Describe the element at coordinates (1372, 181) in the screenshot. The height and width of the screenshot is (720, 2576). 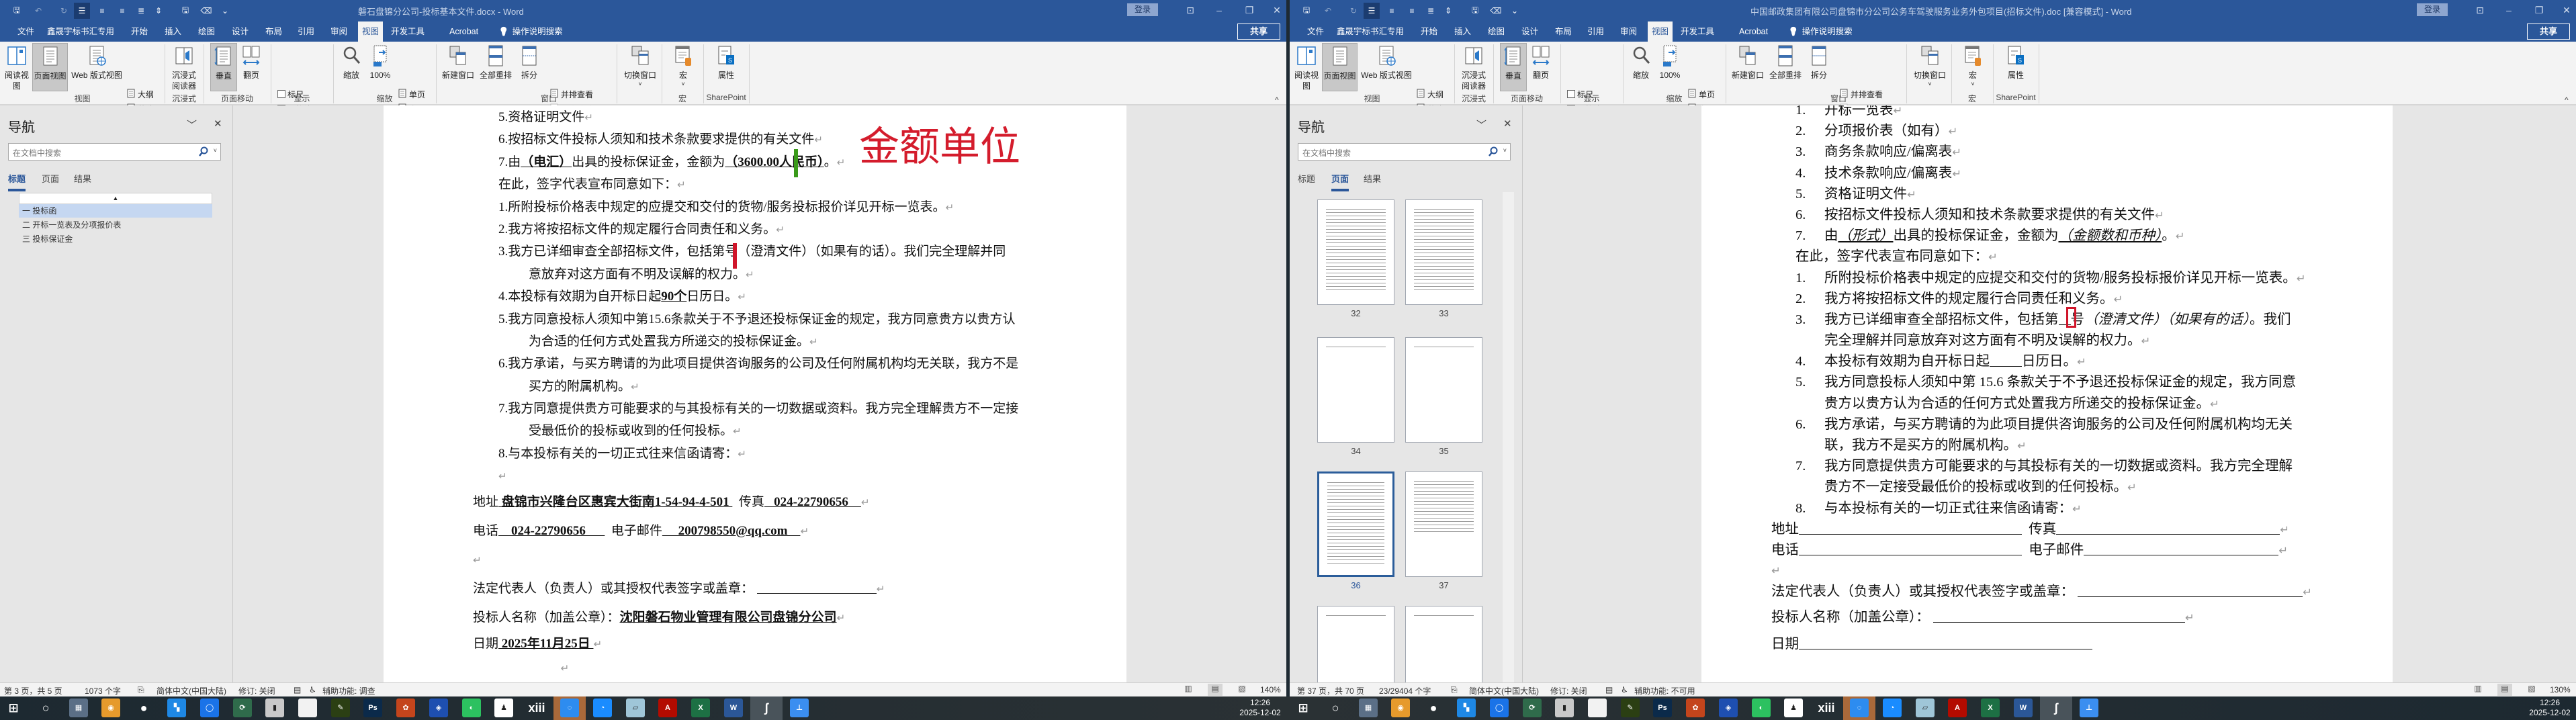
I see `nav-tab-2: 结果` at that location.